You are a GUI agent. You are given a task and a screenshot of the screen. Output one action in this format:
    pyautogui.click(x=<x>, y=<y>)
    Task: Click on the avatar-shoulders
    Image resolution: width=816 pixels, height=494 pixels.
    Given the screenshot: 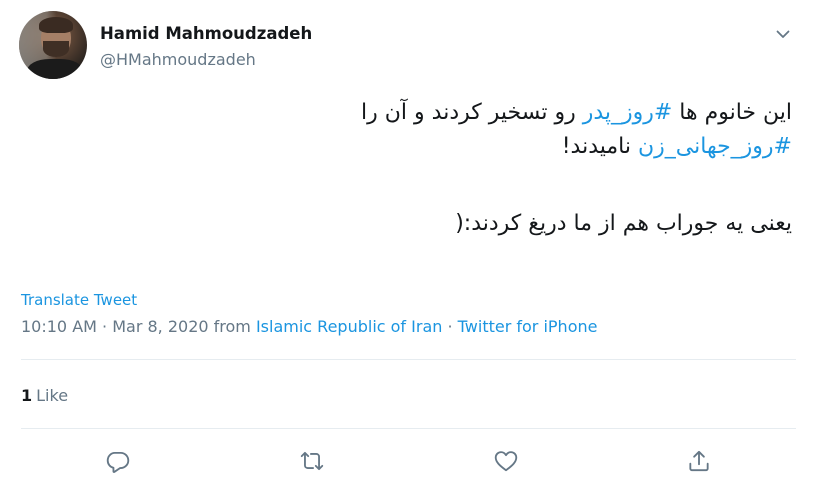 What is the action you would take?
    pyautogui.click(x=55, y=69)
    